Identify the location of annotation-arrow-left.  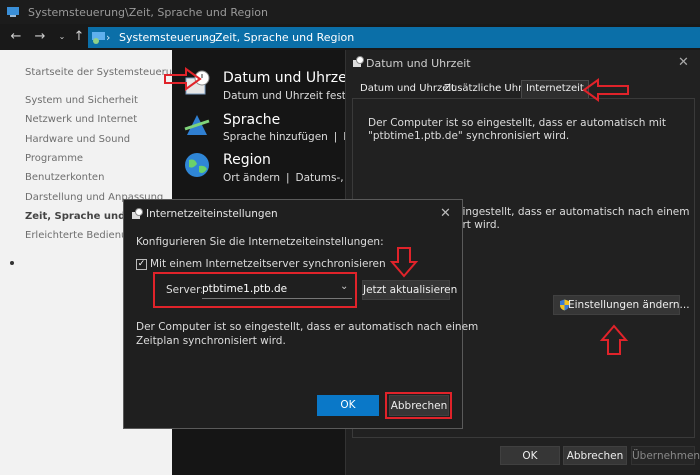
(605, 90).